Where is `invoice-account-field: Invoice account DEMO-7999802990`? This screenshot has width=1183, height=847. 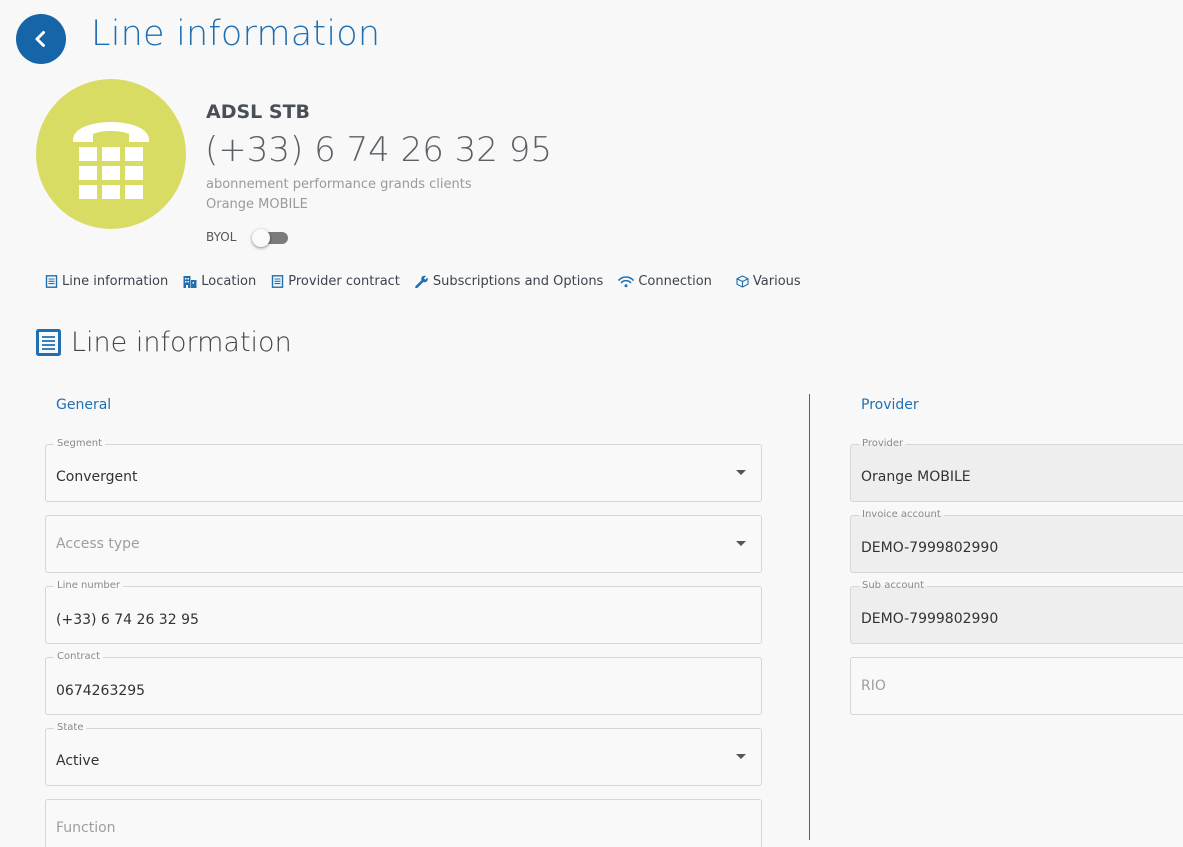 invoice-account-field: Invoice account DEMO-7999802990 is located at coordinates (1016, 541).